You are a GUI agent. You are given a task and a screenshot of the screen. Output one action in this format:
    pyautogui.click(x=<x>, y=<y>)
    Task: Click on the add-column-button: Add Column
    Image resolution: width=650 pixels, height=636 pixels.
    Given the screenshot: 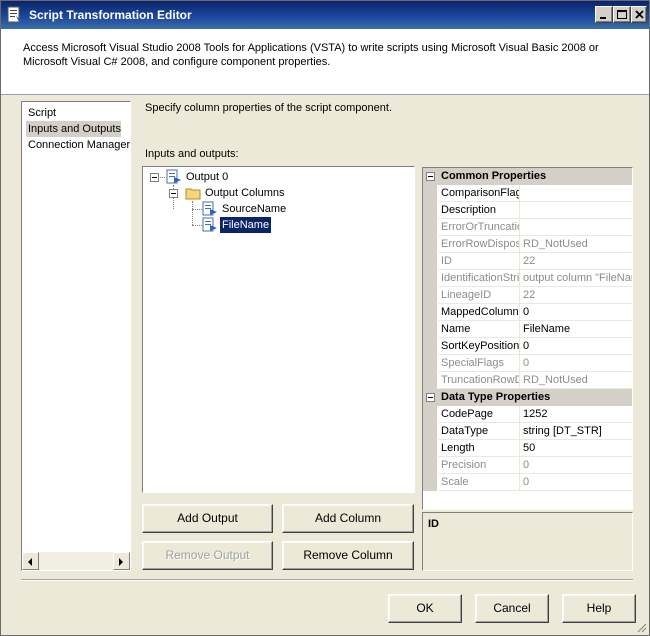 What is the action you would take?
    pyautogui.click(x=348, y=518)
    